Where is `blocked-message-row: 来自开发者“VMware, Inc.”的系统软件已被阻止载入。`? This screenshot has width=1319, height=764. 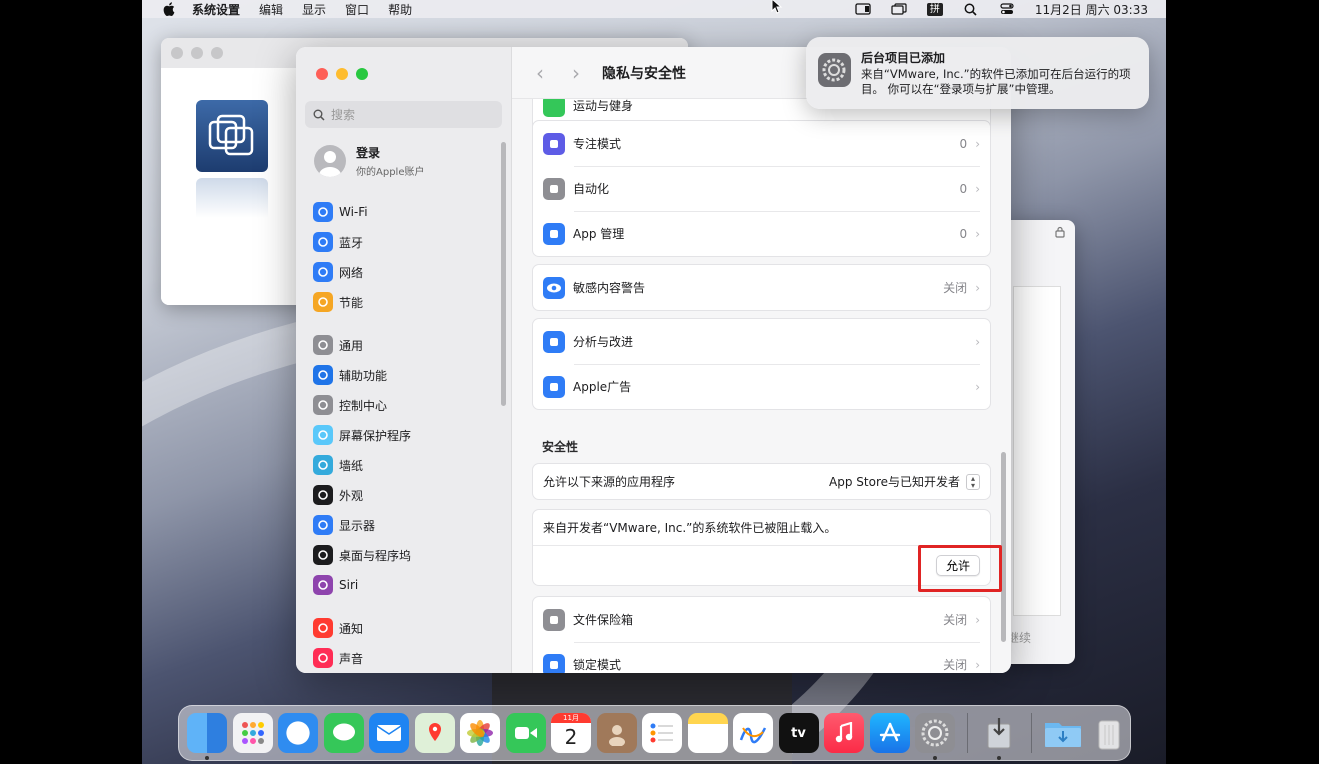 blocked-message-row: 来自开发者“VMware, Inc.”的系统软件已被阻止载入。 is located at coordinates (761, 527).